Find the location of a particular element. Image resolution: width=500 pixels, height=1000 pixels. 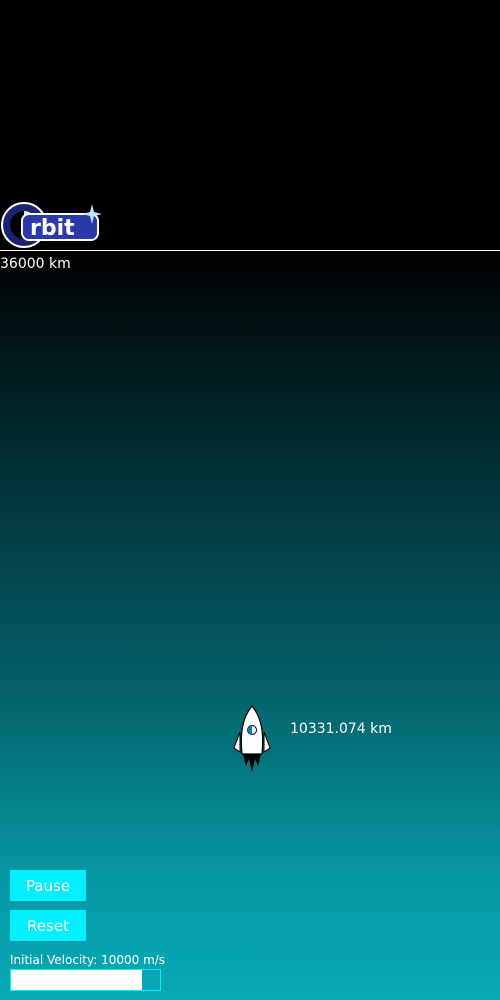

pause-button: Pause is located at coordinates (48, 885).